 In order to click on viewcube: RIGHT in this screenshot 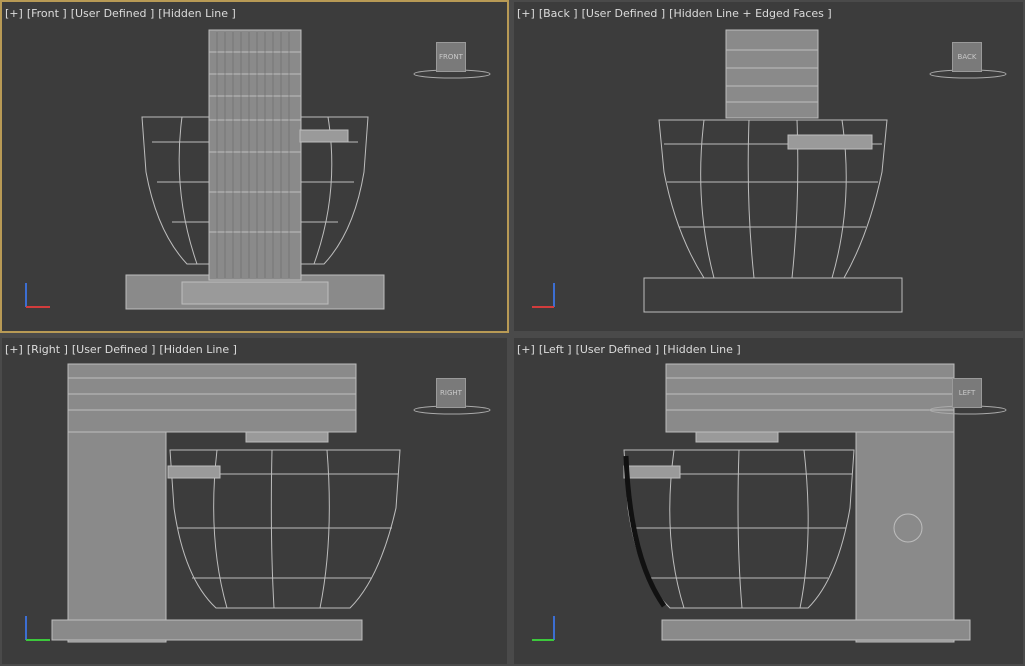, I will do `click(452, 397)`.